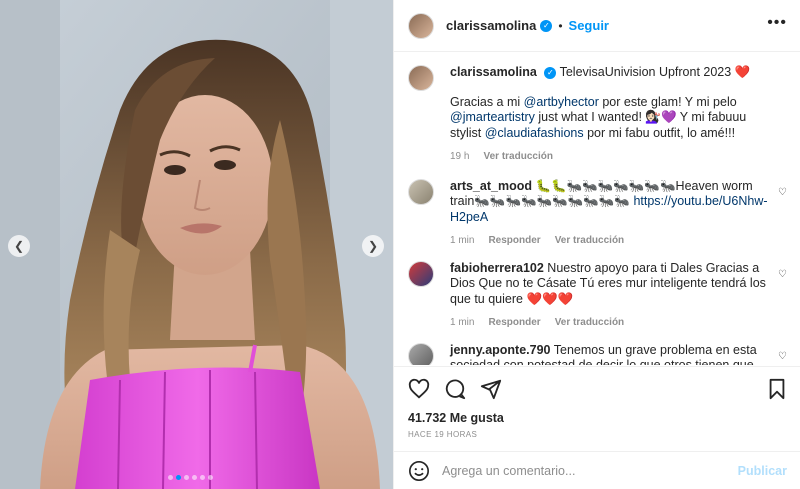 The height and width of the screenshot is (489, 800). Describe the element at coordinates (500, 350) in the screenshot. I see `commenter-username: jenny.aponte.790` at that location.